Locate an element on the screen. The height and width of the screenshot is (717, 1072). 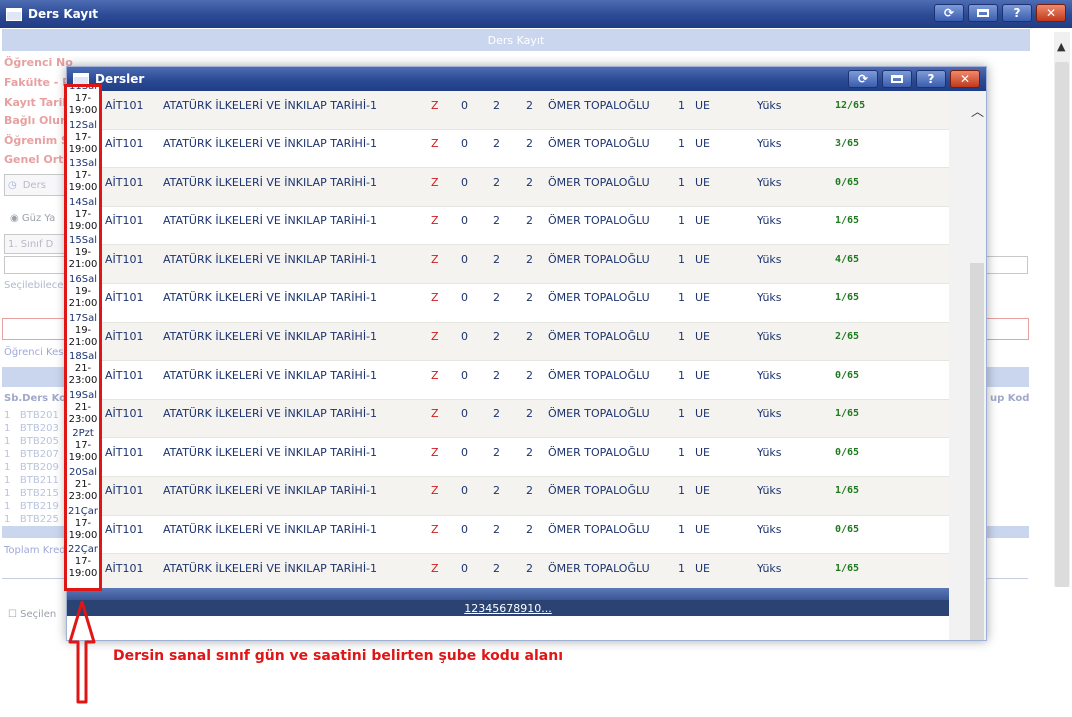
pager-page-link: 4 is located at coordinates (488, 608).